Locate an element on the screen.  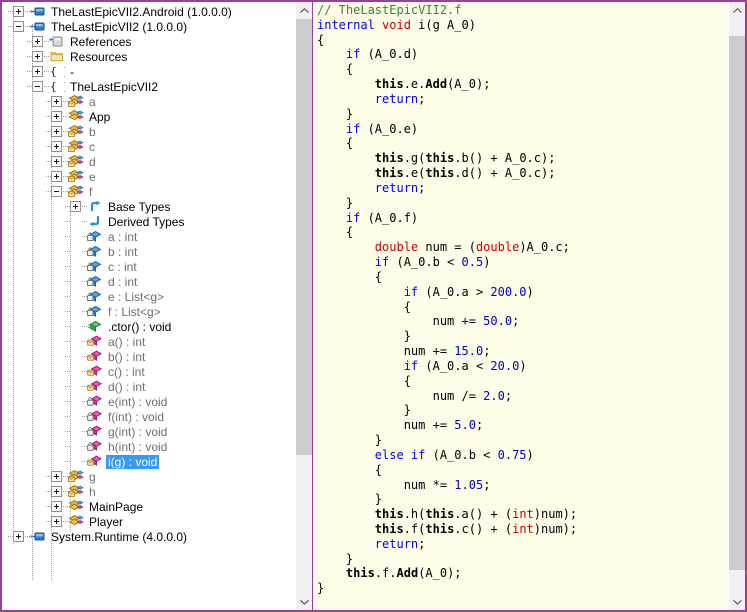
tree-node: g(int) : void is located at coordinates (148, 431).